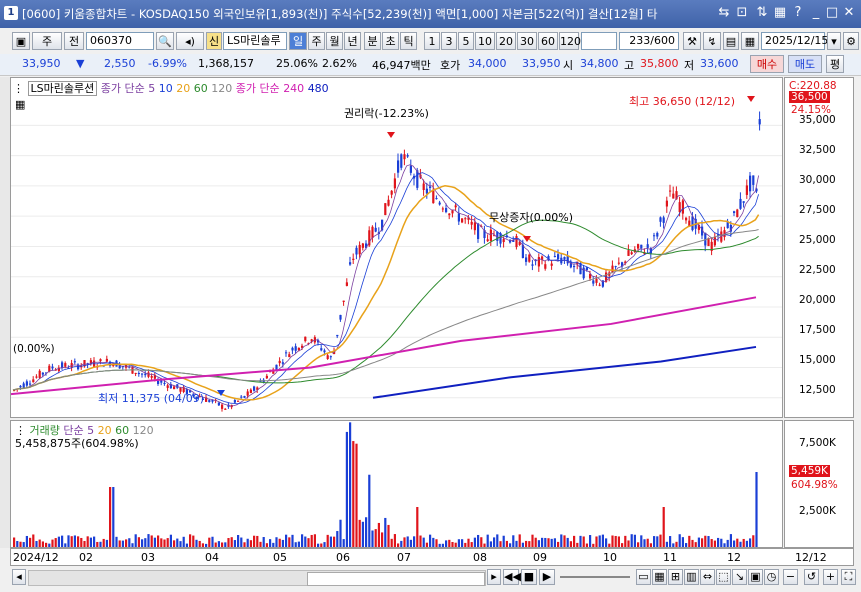 This screenshot has width=861, height=592. What do you see at coordinates (767, 64) in the screenshot?
I see `buy-button: 매수` at bounding box center [767, 64].